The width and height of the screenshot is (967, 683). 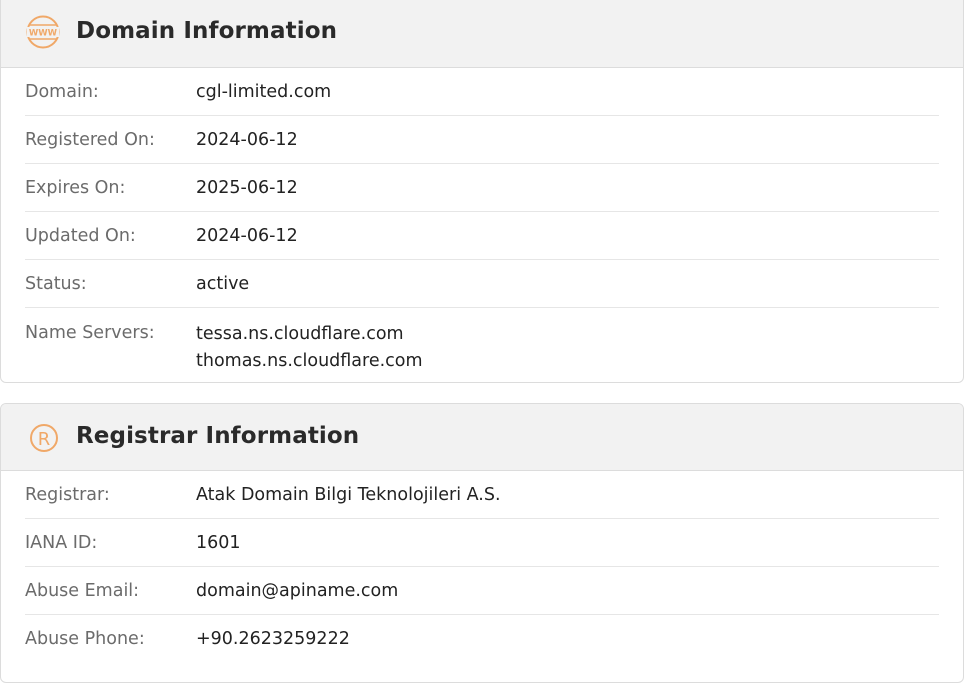 I want to click on registered-on-value: 2024-06-12, so click(x=247, y=140).